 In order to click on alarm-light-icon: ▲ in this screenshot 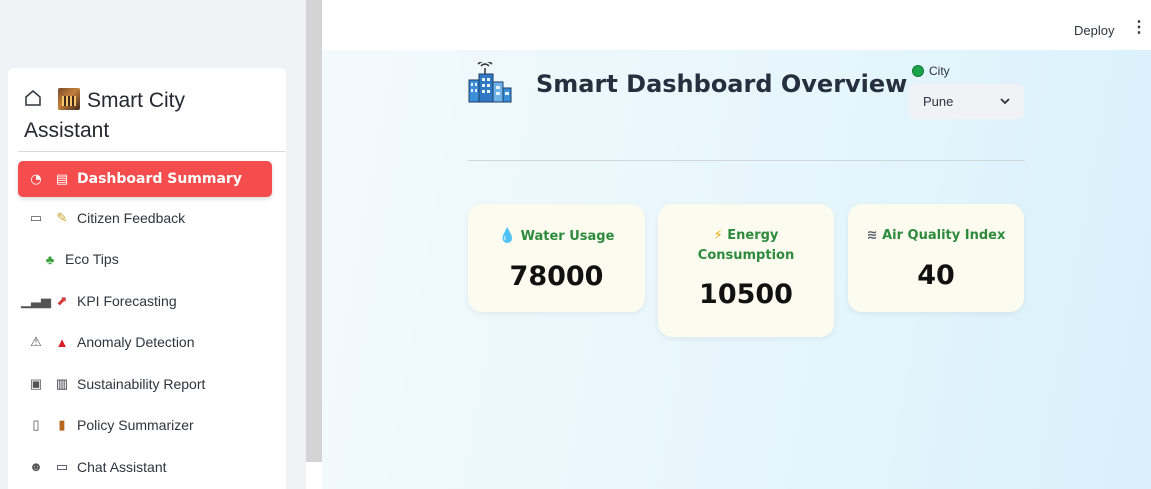, I will do `click(62, 342)`.